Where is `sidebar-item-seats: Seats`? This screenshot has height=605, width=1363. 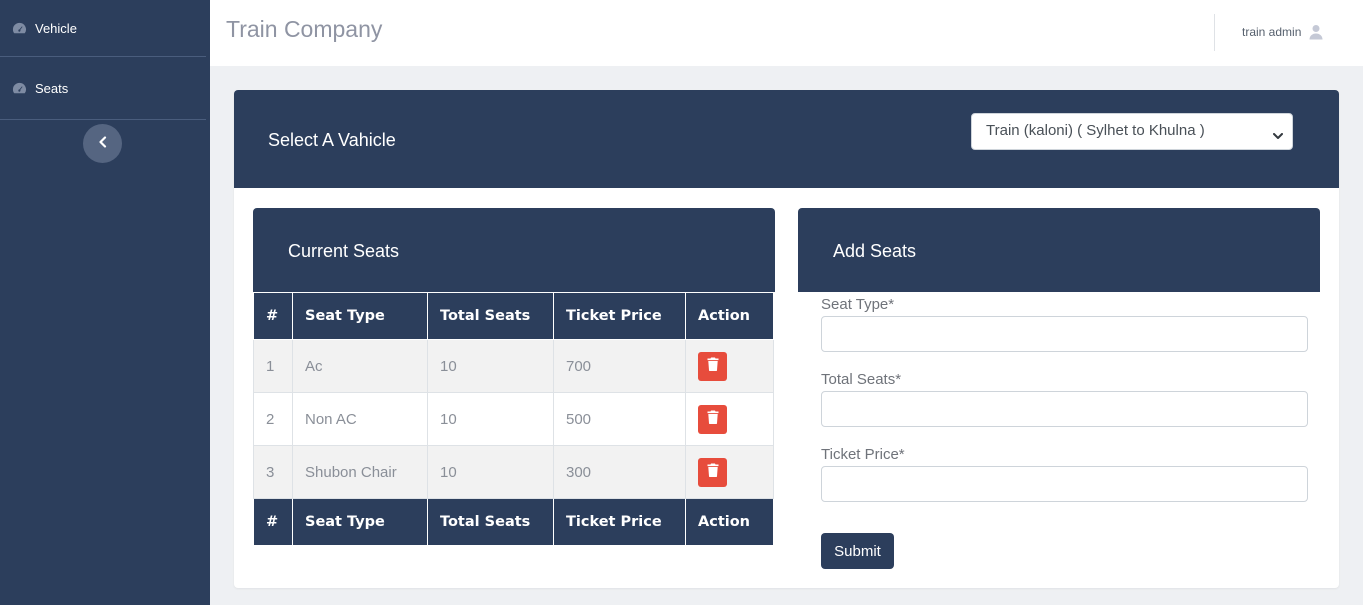
sidebar-item-seats: Seats is located at coordinates (103, 88).